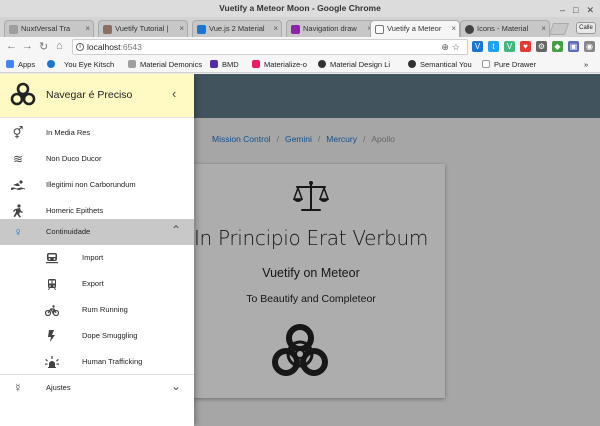 The image size is (600, 426). Describe the element at coordinates (27, 46) in the screenshot. I see `forward-arrow-icon: →` at that location.